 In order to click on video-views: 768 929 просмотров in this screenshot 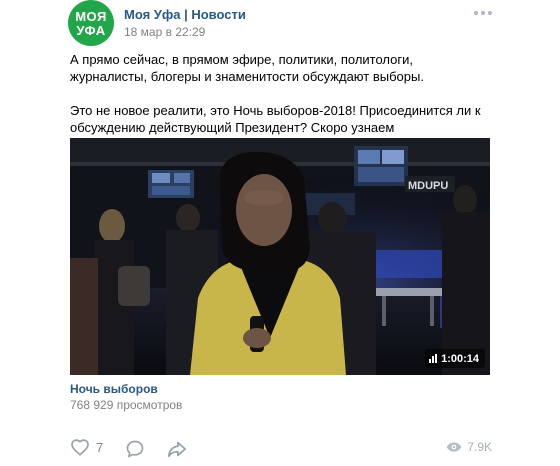, I will do `click(126, 405)`.